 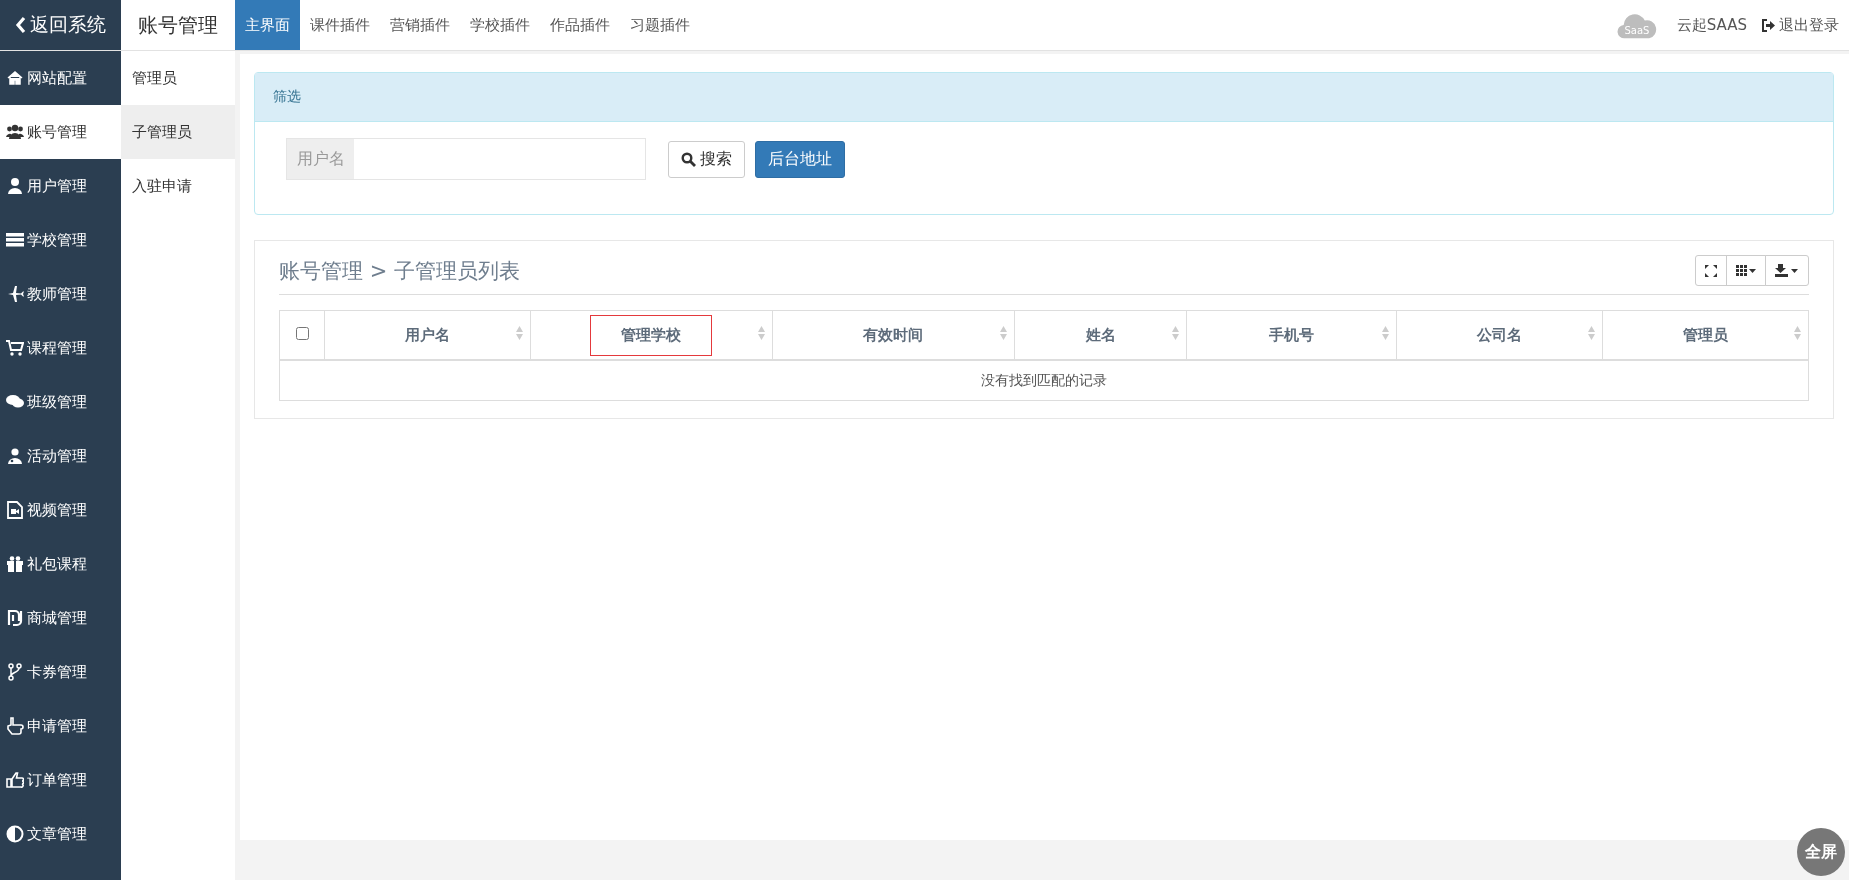 I want to click on subnav-item: 子管理员, so click(x=178, y=132).